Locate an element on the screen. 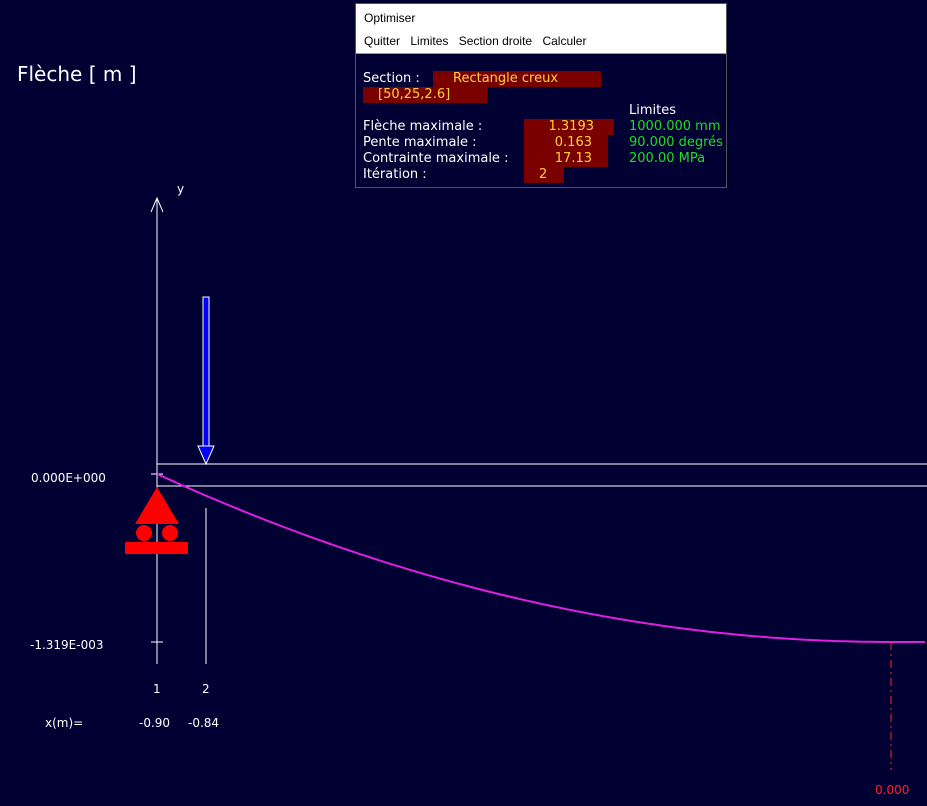 The height and width of the screenshot is (806, 927). section-value: Rectangle creux is located at coordinates (517, 79).